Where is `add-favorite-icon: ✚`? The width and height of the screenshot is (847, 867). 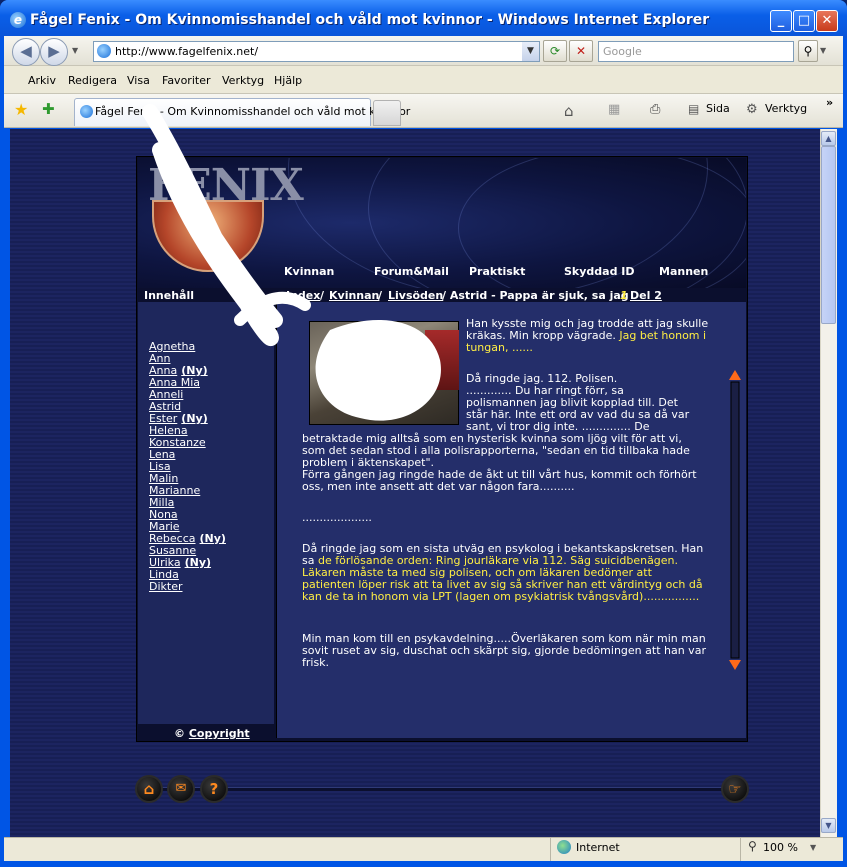
add-favorite-icon: ✚ is located at coordinates (48, 109).